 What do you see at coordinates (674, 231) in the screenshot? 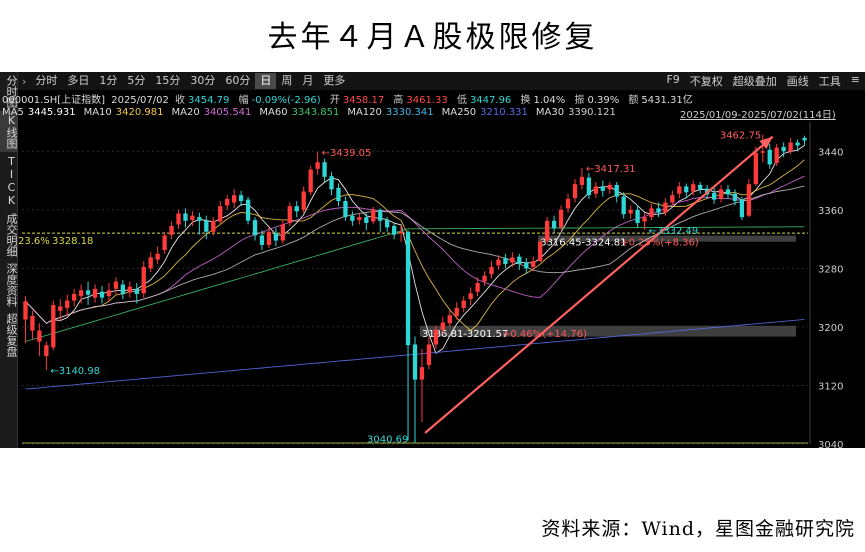
I see `price-annotation: ←3332.49` at bounding box center [674, 231].